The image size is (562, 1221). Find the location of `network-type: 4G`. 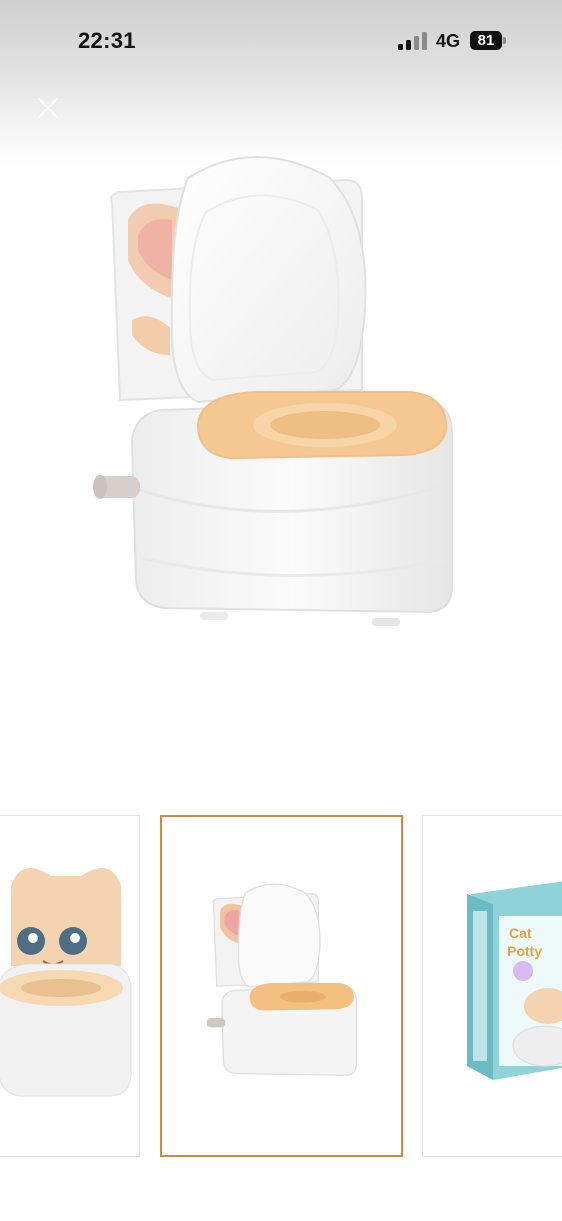

network-type: 4G is located at coordinates (448, 41).